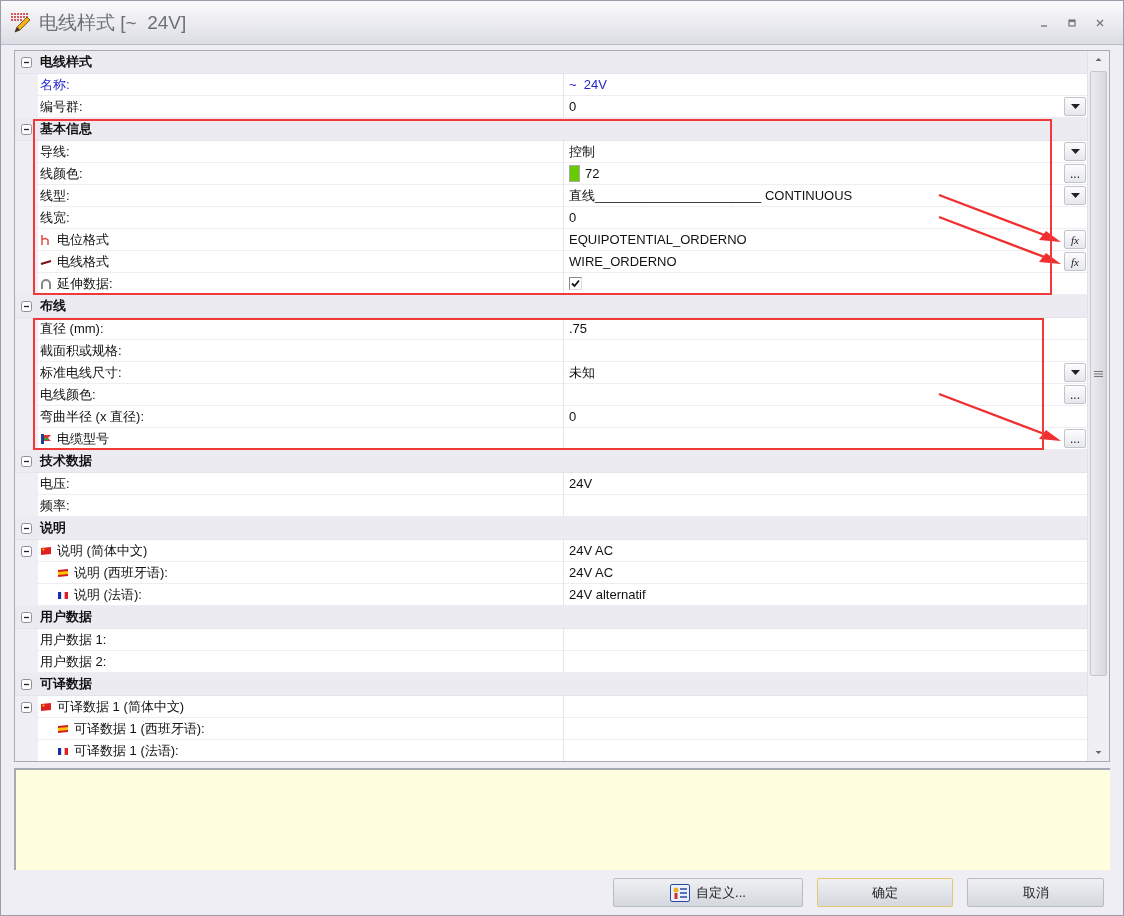 This screenshot has width=1124, height=916. I want to click on property-row: 标准电线尺寸: 未知, so click(551, 373).